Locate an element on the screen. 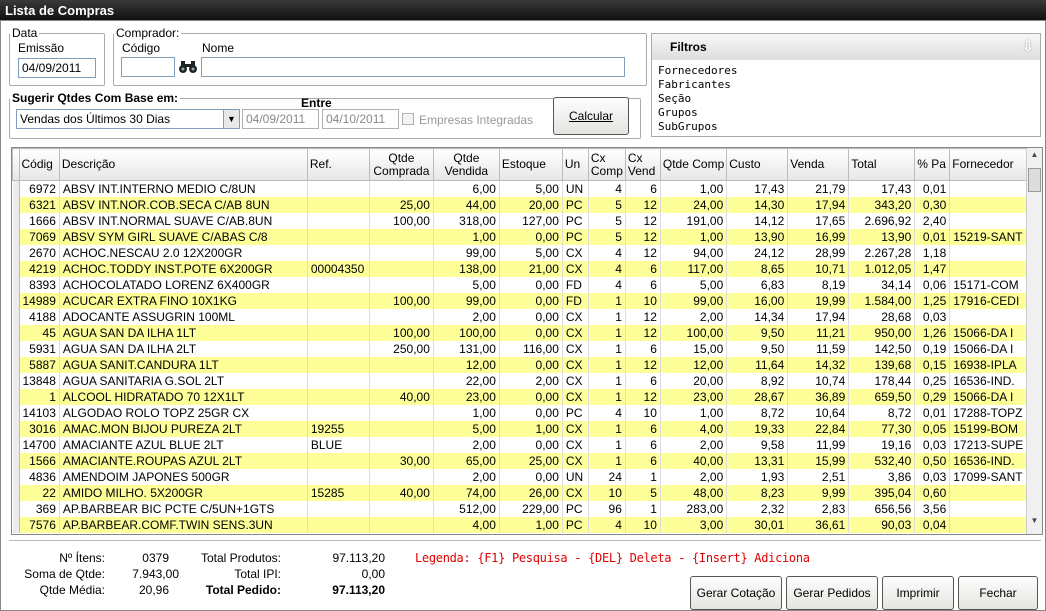  cell-total: 13,90 is located at coordinates (882, 236).